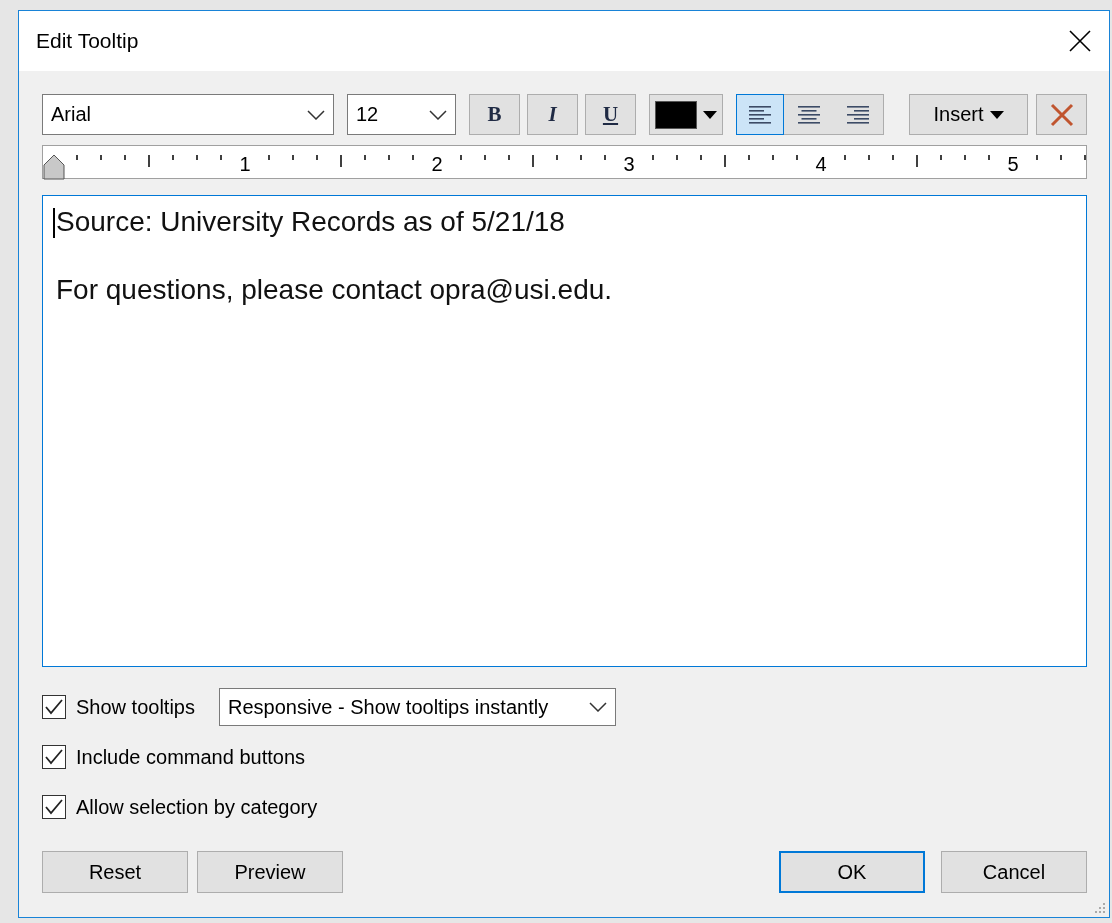  Describe the element at coordinates (808, 114) in the screenshot. I see `align-center-icon` at that location.